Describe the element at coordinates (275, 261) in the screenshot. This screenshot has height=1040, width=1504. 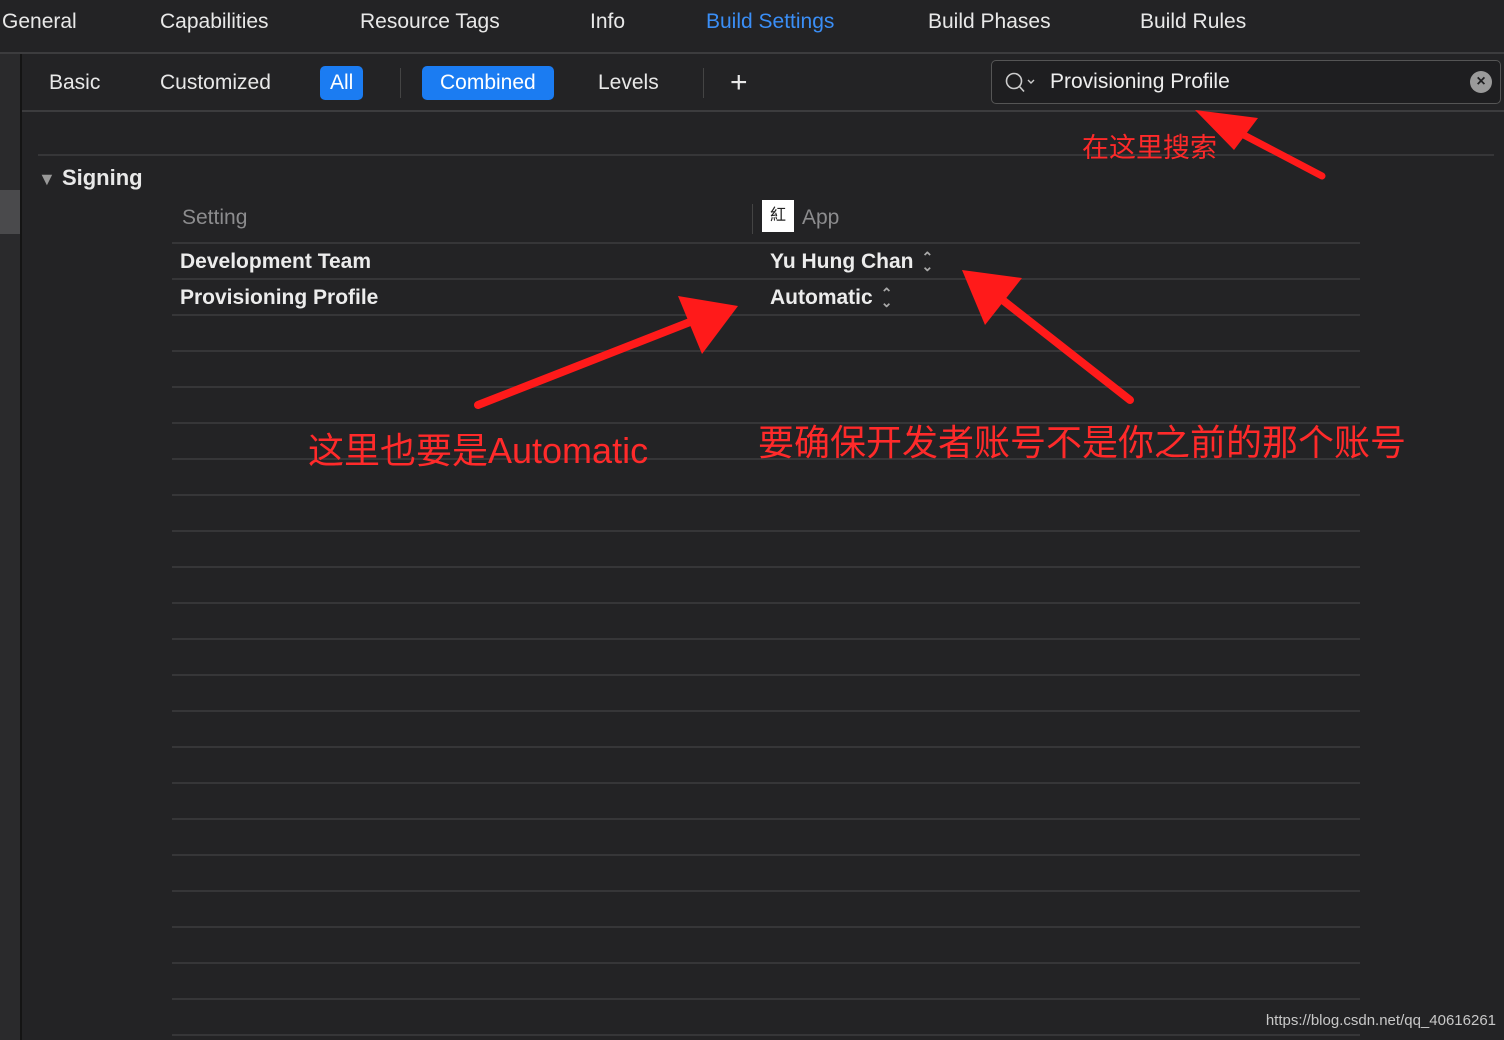
I see `setting-name: Development Team` at that location.